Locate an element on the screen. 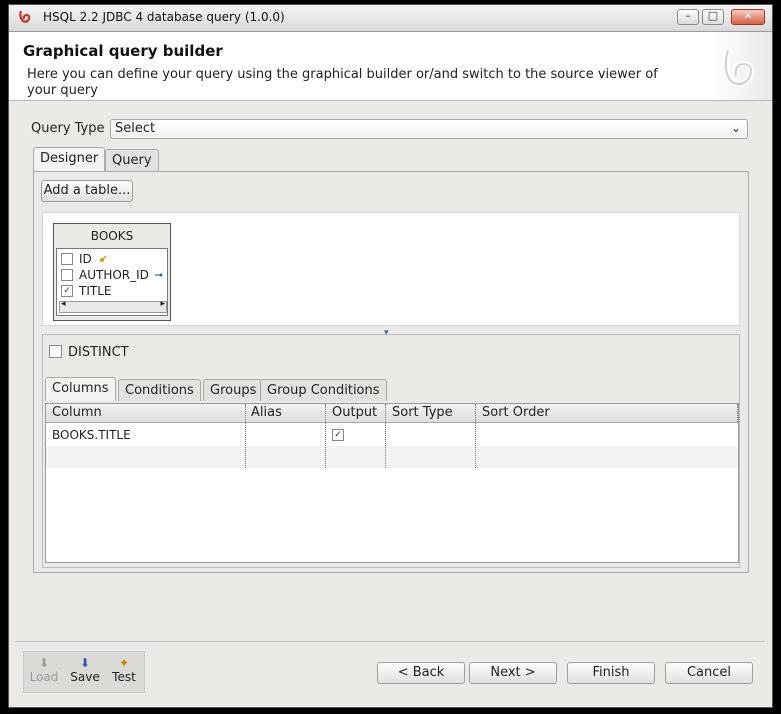 This screenshot has height=714, width=781. field-id: ID is located at coordinates (84, 259).